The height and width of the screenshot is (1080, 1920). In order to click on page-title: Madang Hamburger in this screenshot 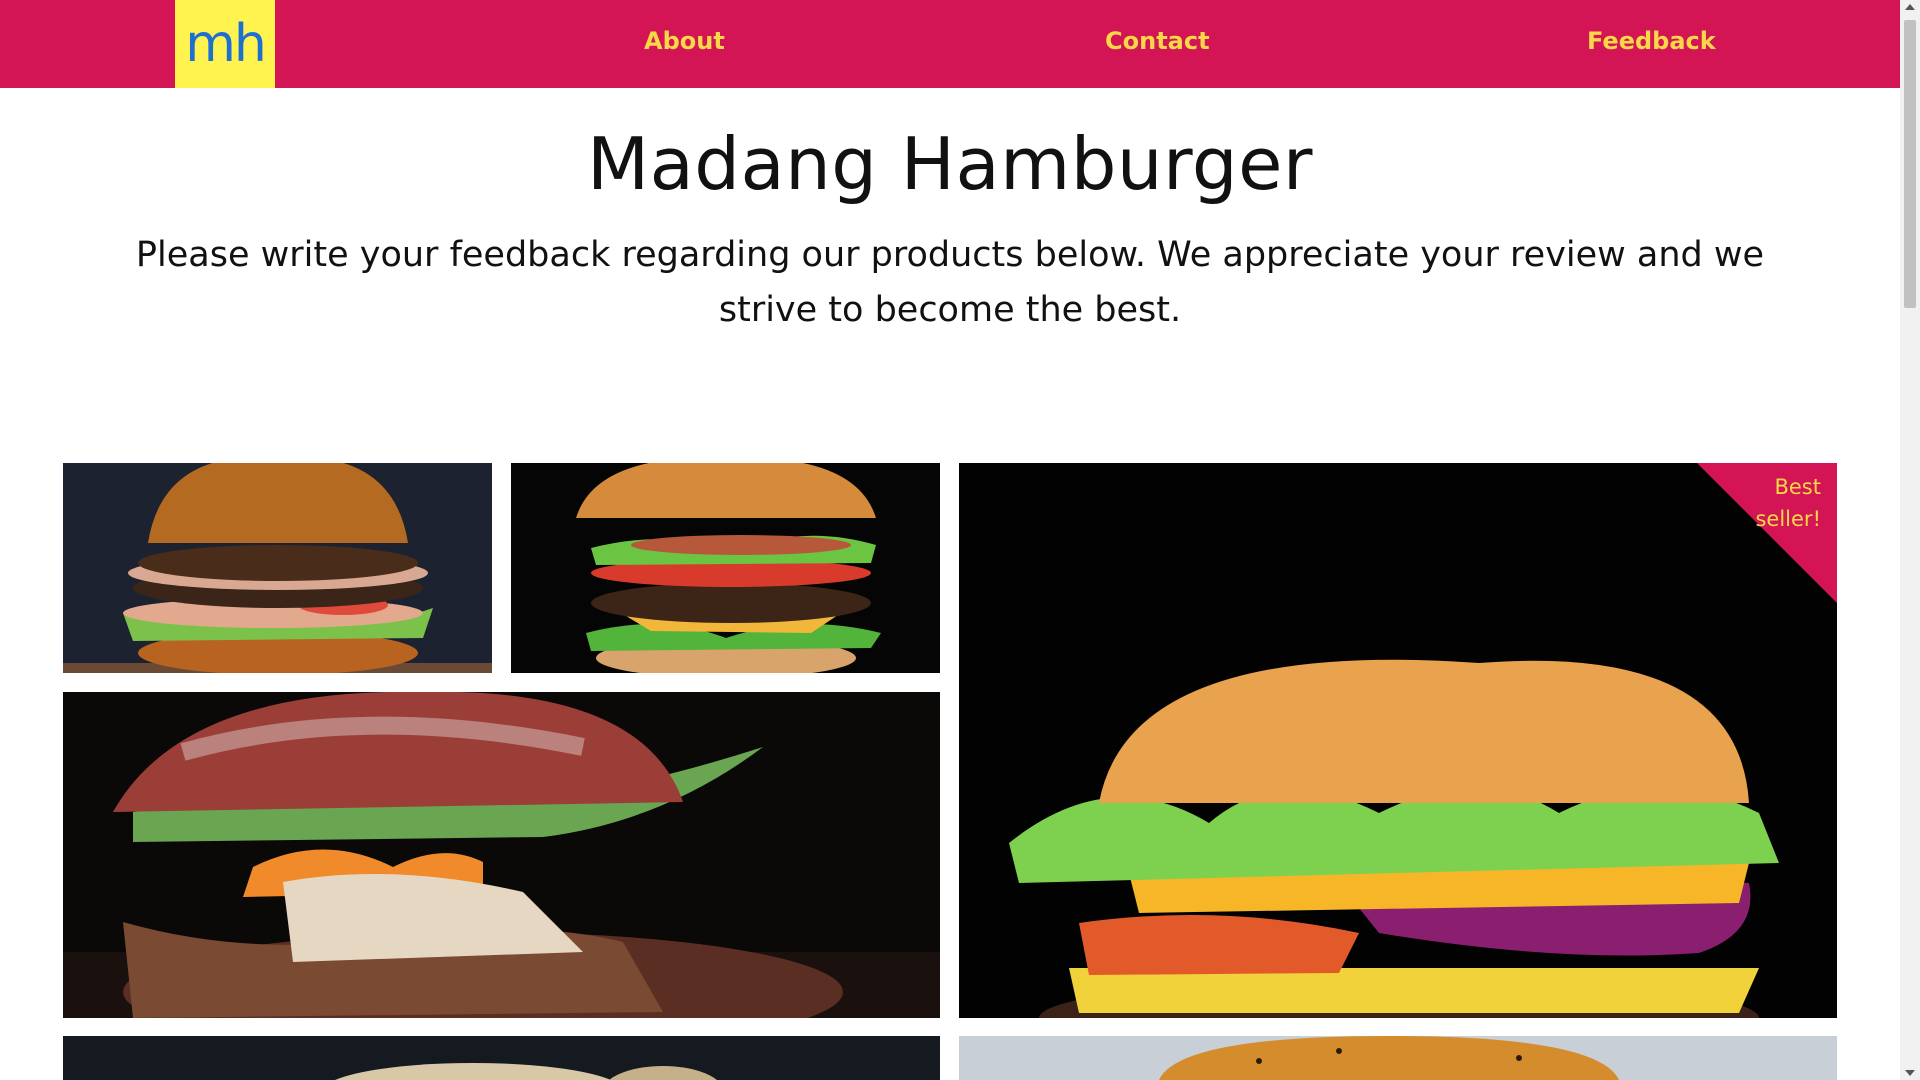, I will do `click(950, 164)`.